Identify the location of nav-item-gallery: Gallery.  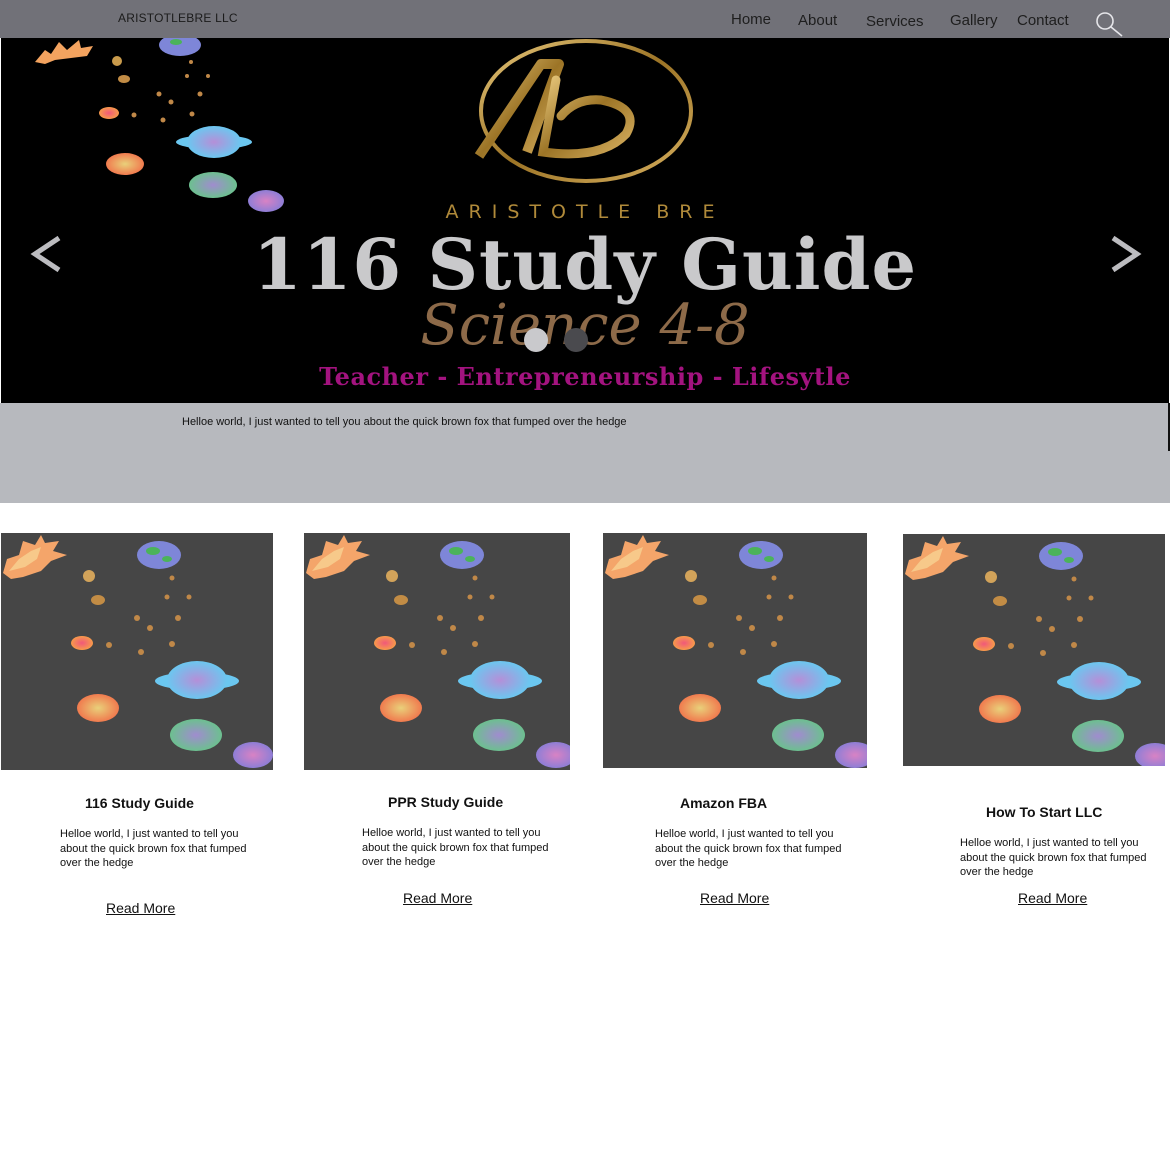
(974, 20).